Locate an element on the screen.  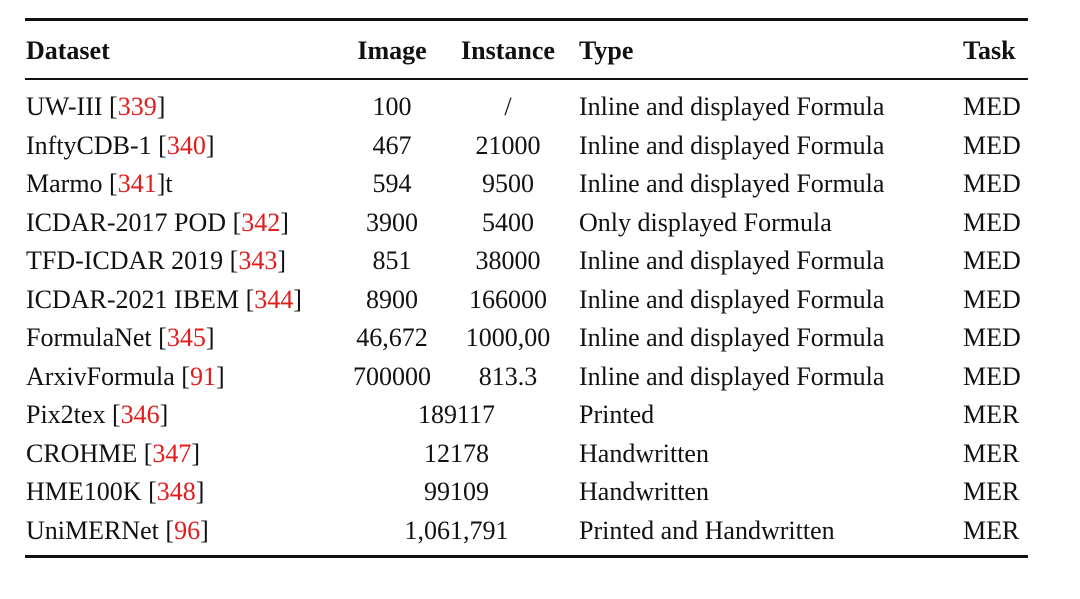
dataset-cell: InftyCDB-1 [340] is located at coordinates (120, 146).